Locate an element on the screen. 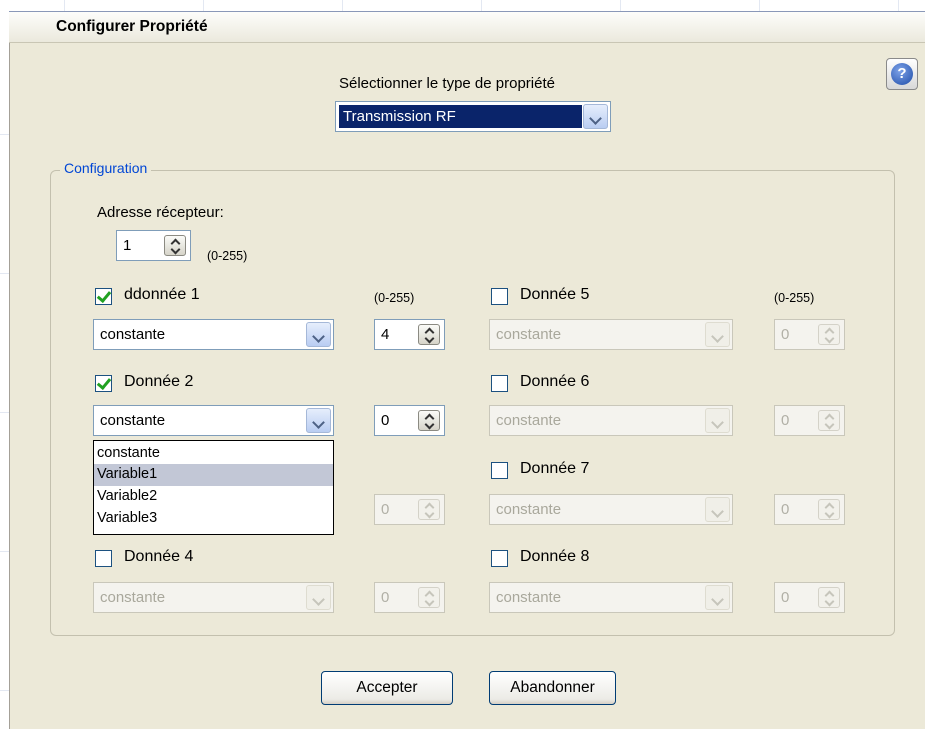  data7-checkbox is located at coordinates (499, 470).